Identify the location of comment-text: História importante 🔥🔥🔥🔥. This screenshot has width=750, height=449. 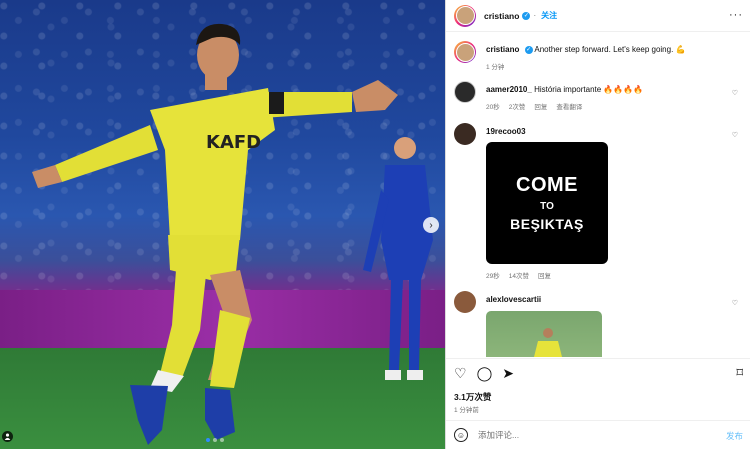
(589, 89).